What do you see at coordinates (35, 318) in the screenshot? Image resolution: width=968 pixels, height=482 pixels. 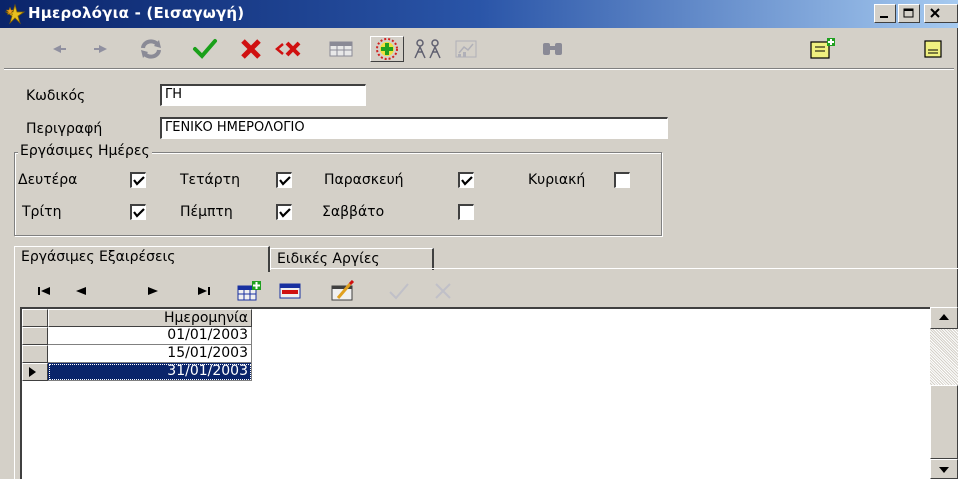 I see `grid-corner` at bounding box center [35, 318].